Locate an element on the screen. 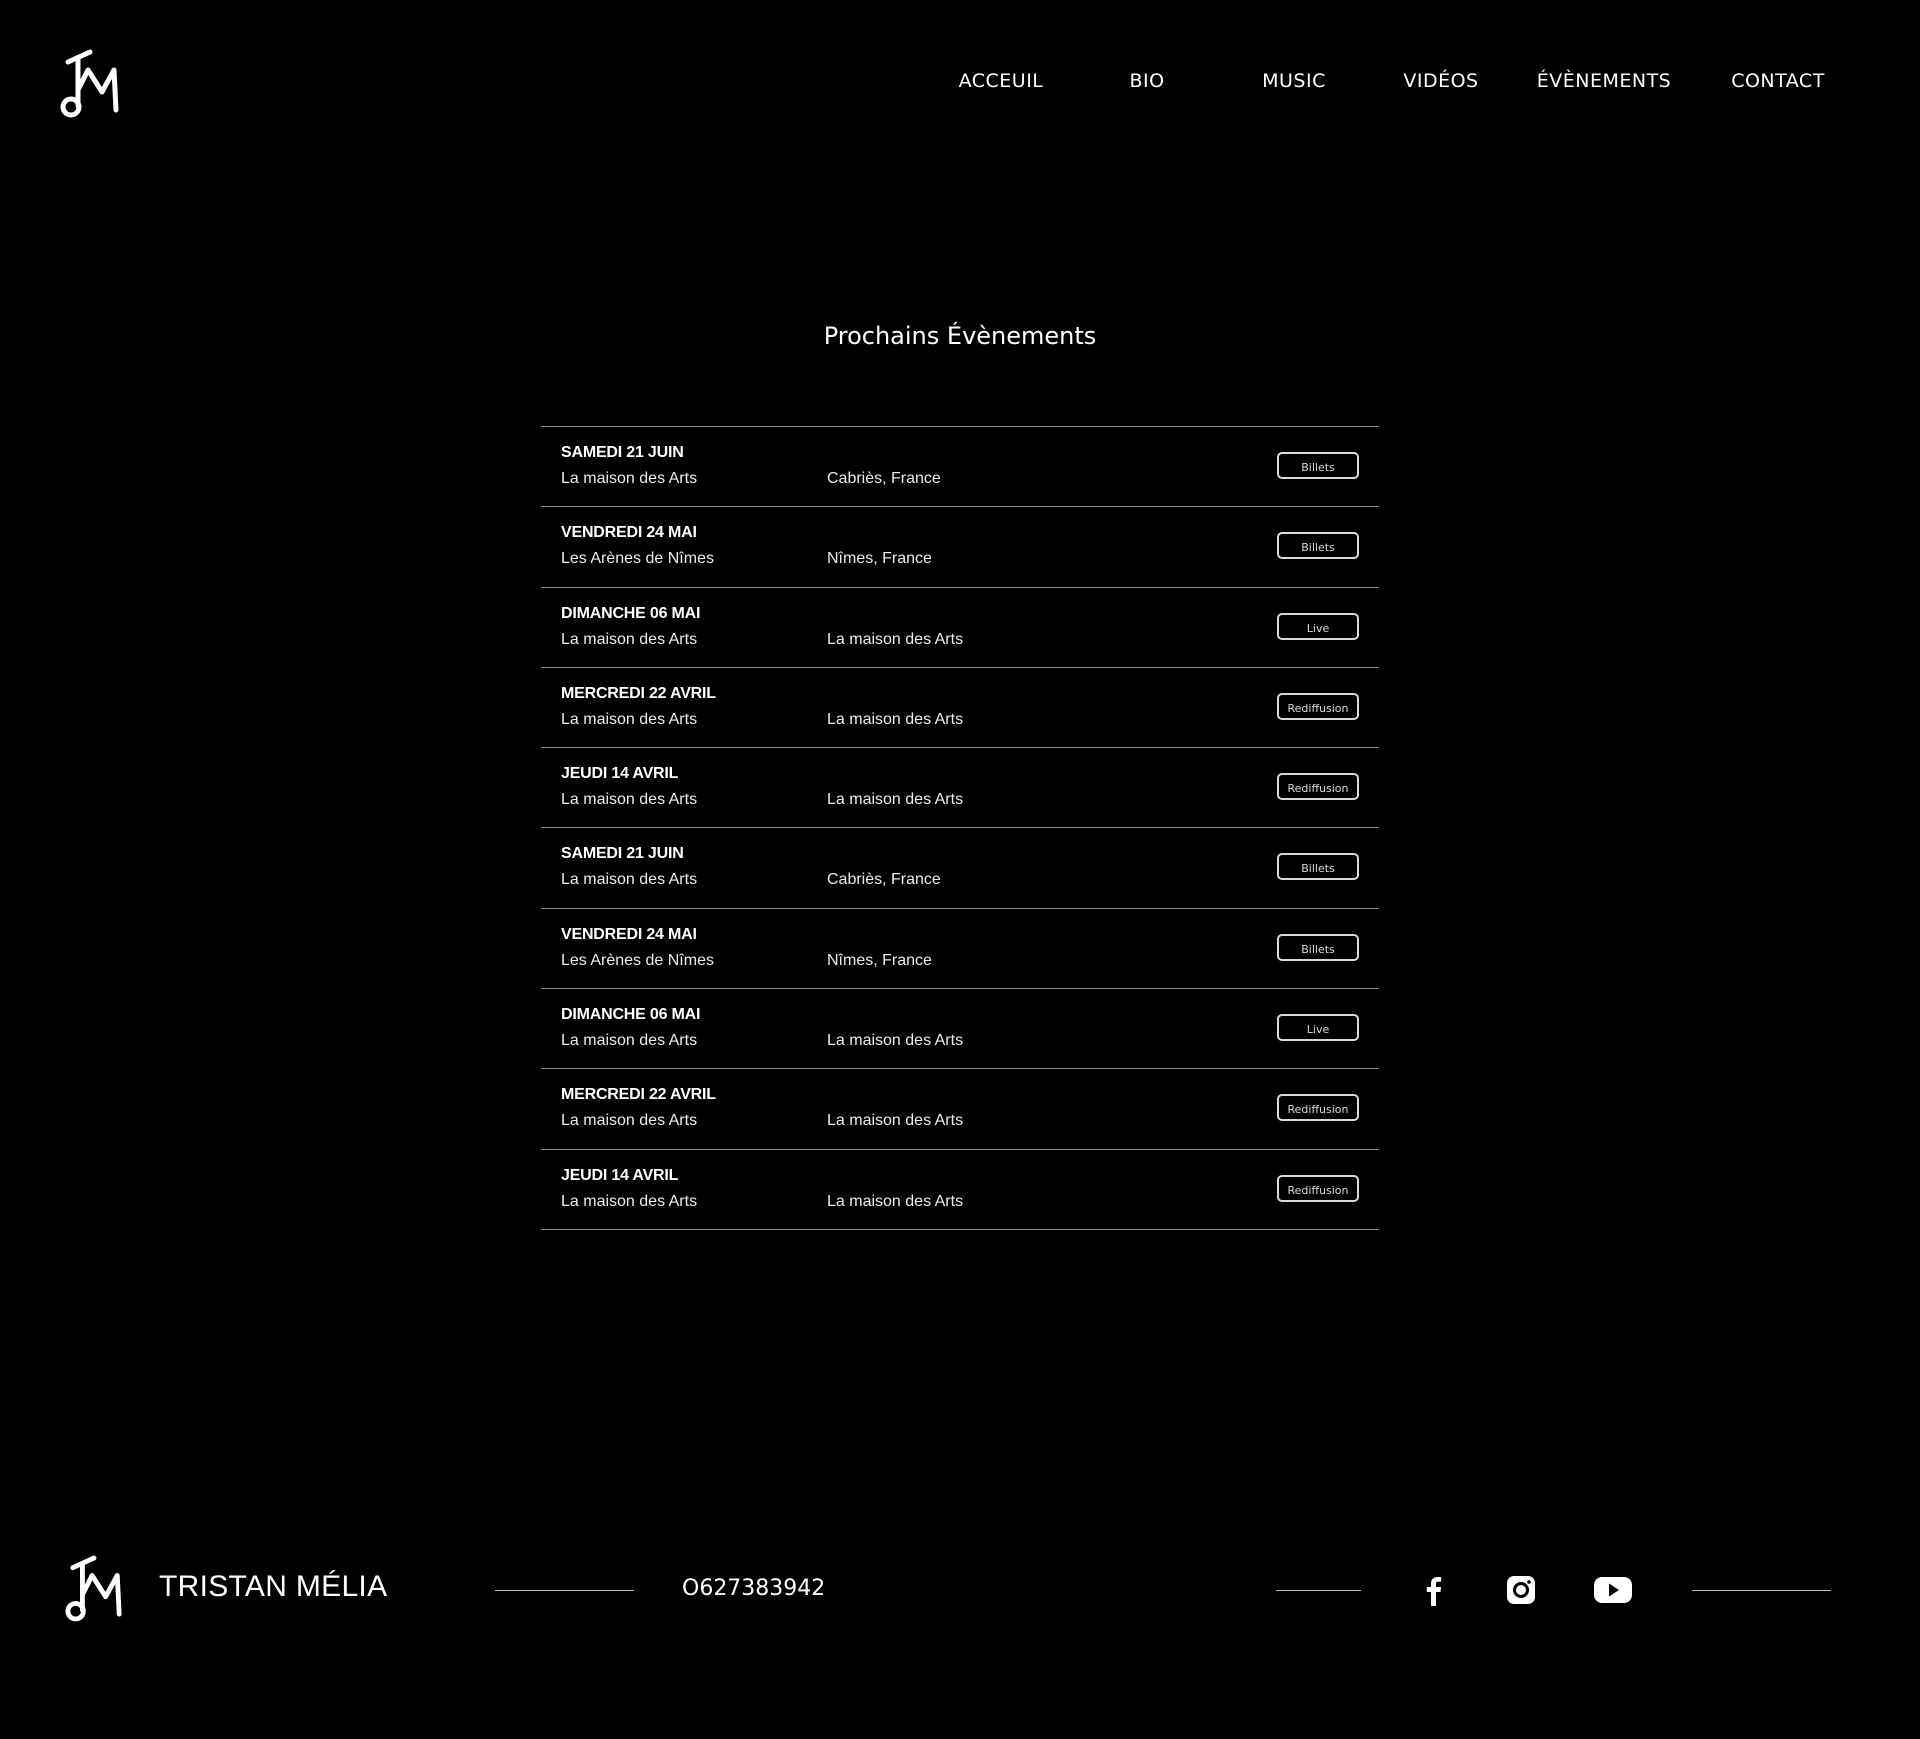 The height and width of the screenshot is (1739, 1920). nav-item-contact: CONTACT is located at coordinates (1778, 81).